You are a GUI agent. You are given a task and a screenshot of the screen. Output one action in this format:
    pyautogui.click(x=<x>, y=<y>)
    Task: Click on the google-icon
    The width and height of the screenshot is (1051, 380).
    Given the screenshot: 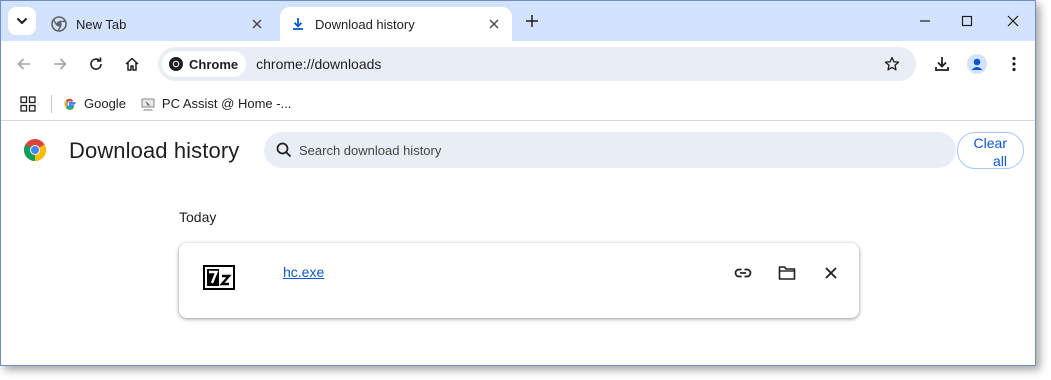 What is the action you would take?
    pyautogui.click(x=70, y=104)
    